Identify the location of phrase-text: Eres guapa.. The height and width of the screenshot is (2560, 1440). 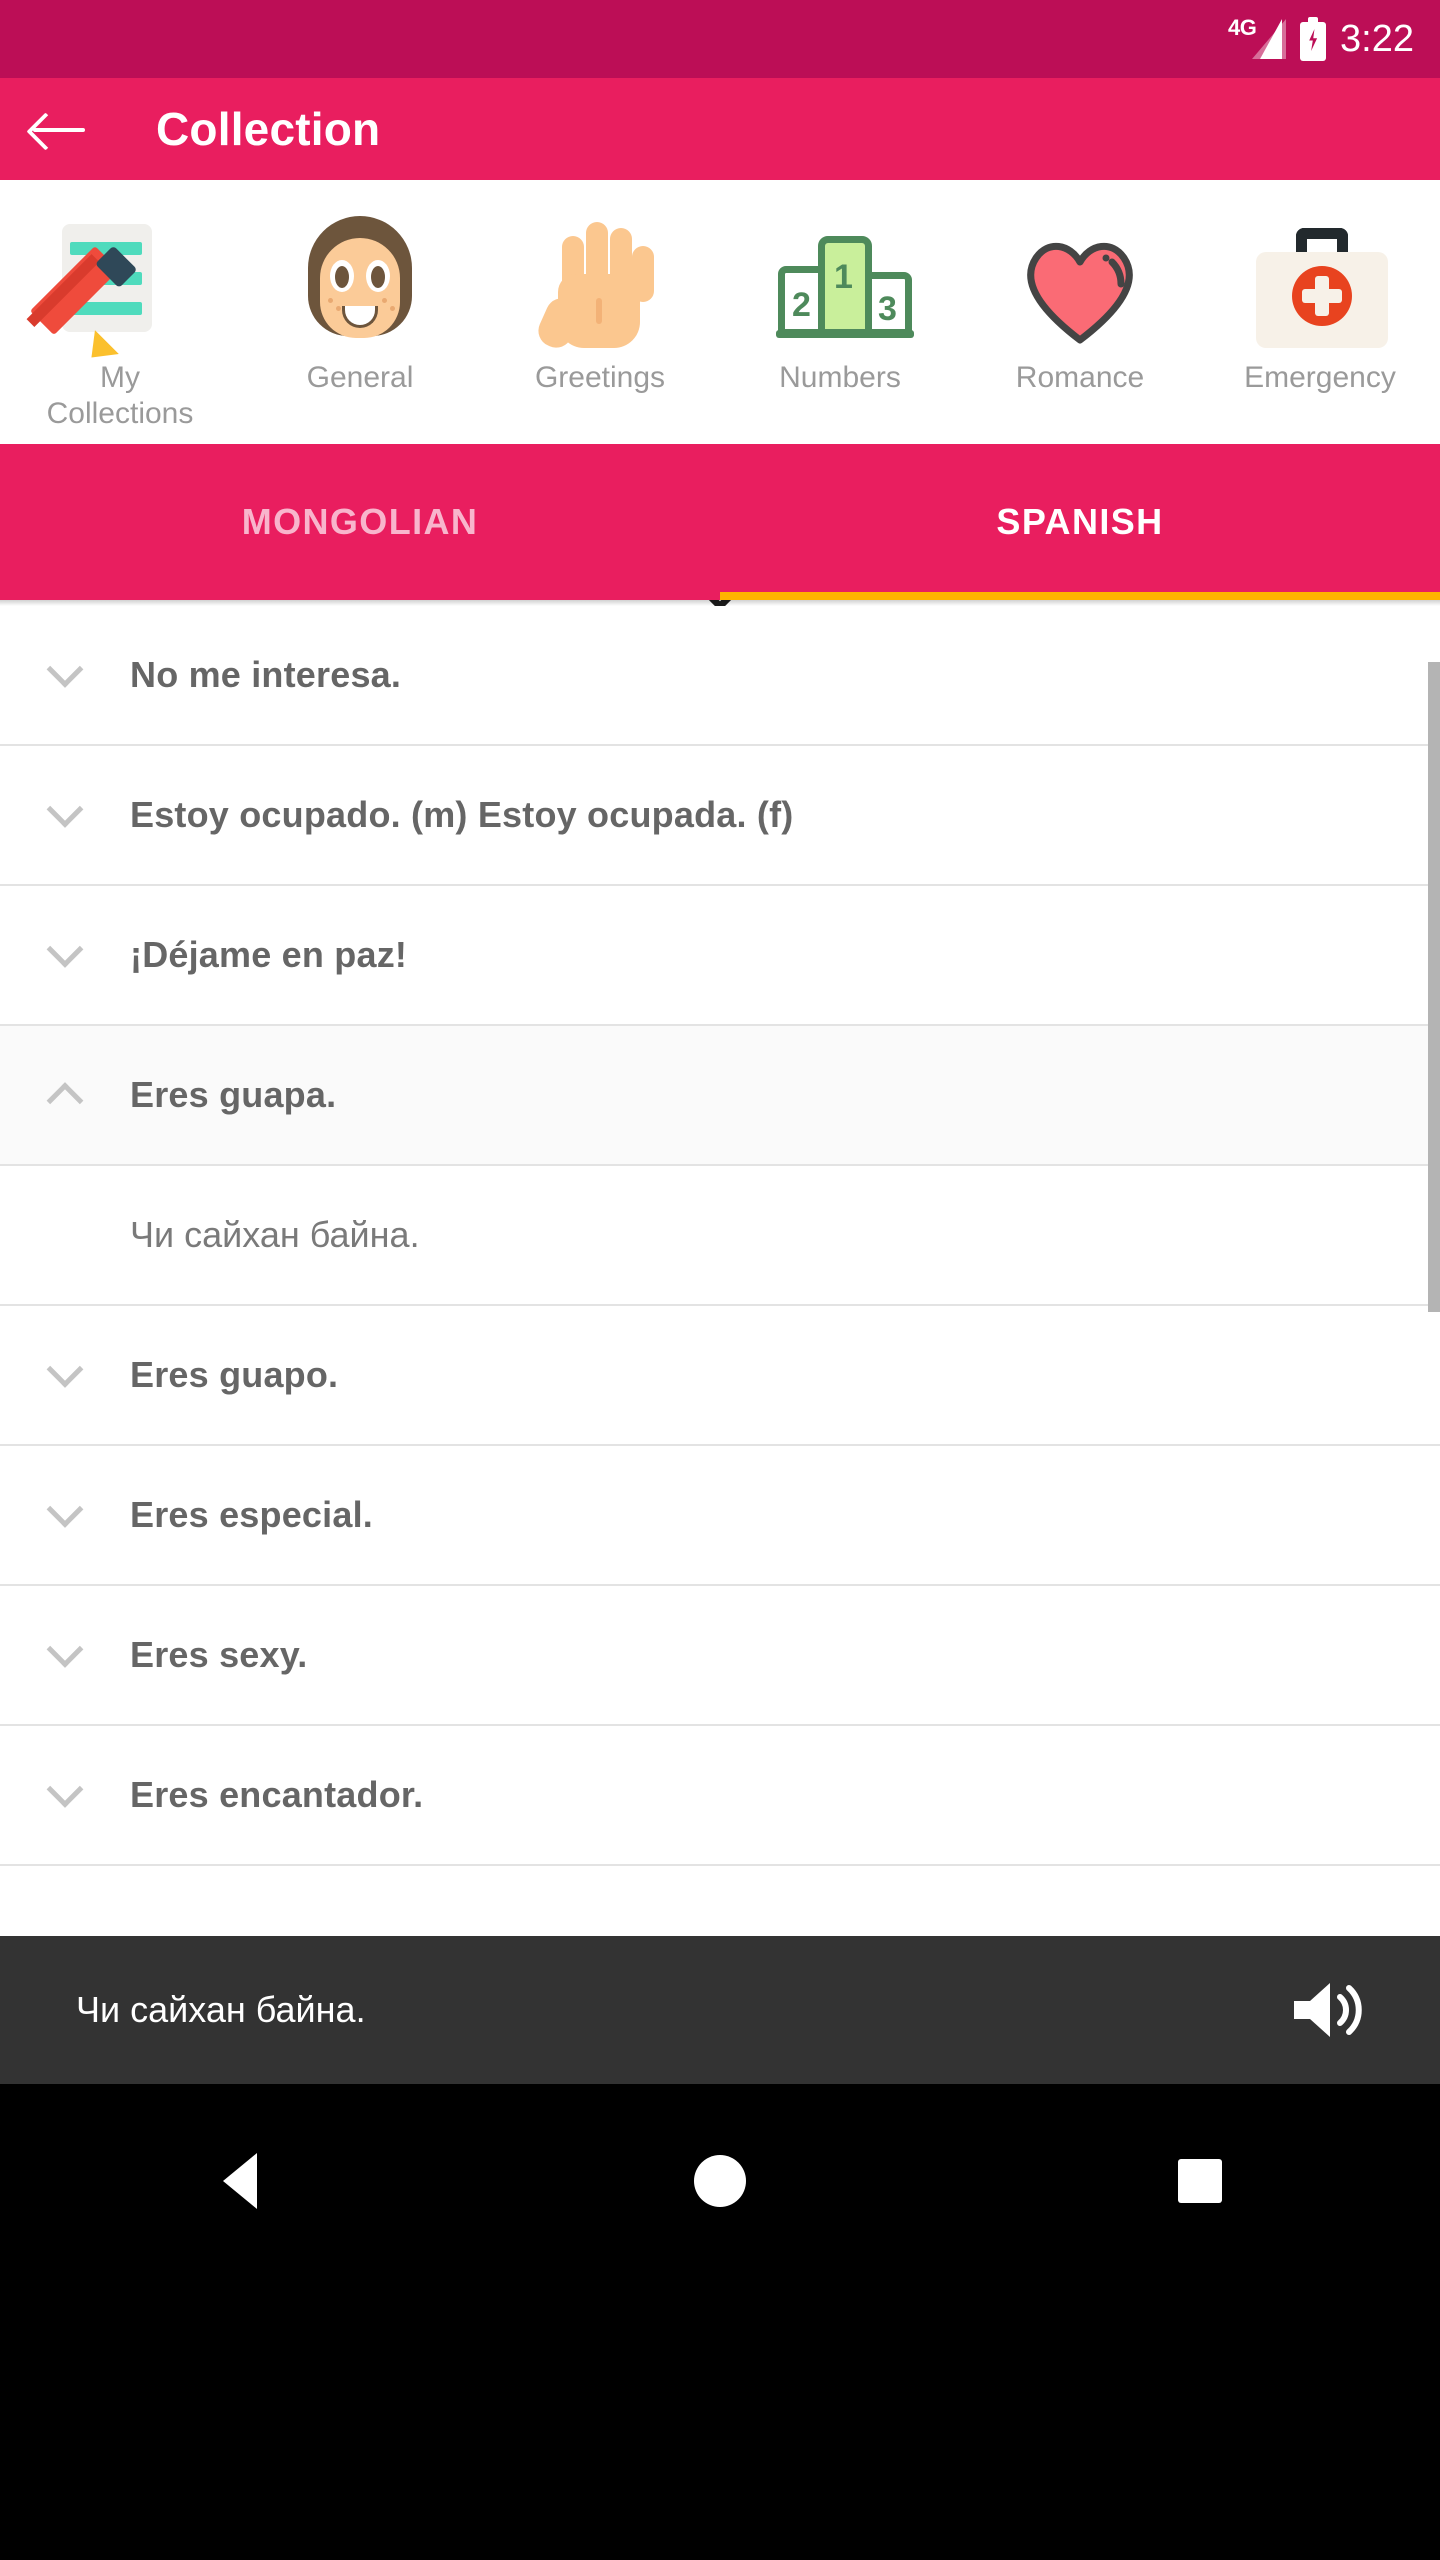
(233, 1094).